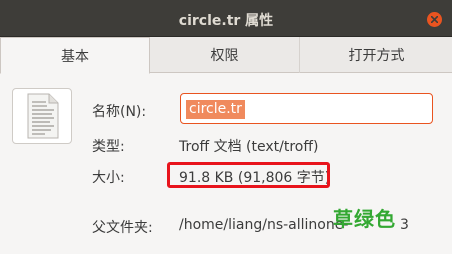 This screenshot has width=452, height=254. Describe the element at coordinates (264, 225) in the screenshot. I see `parent-folder-value: /home/liang/ns-allinone-` at that location.